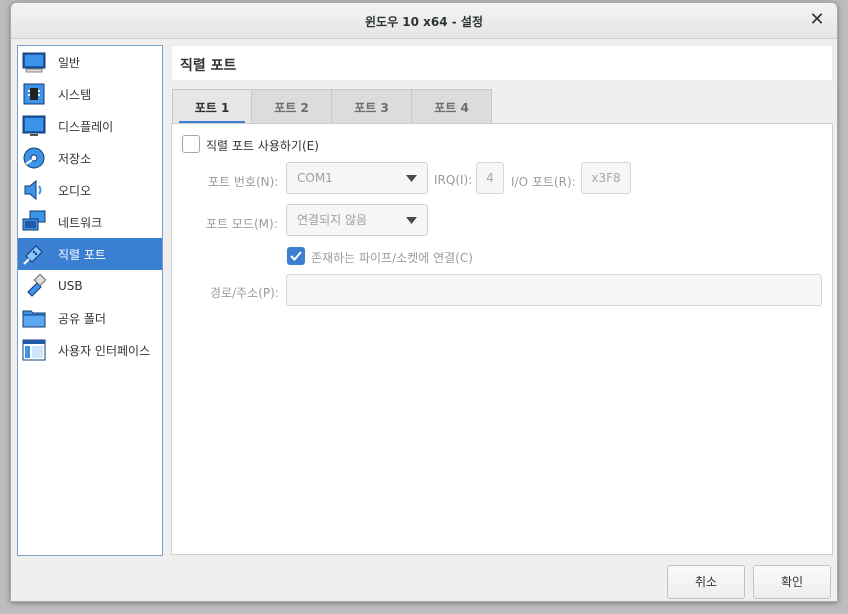 This screenshot has width=848, height=614. Describe the element at coordinates (34, 94) in the screenshot. I see `system-icon` at that location.